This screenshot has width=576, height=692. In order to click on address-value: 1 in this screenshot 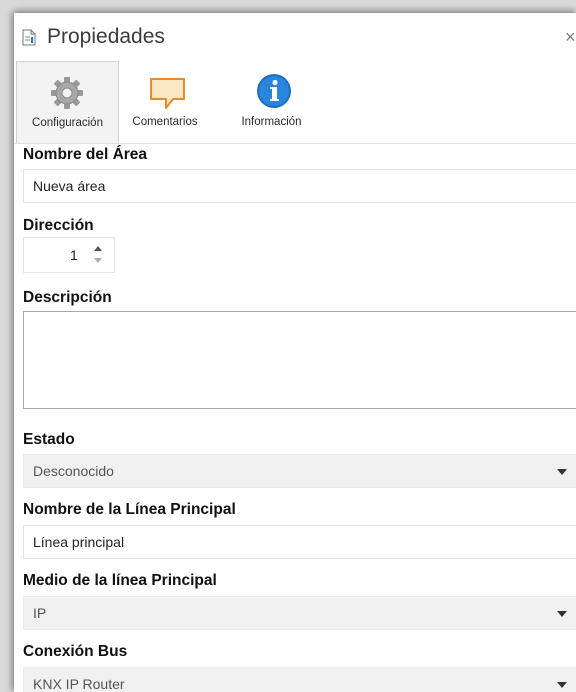, I will do `click(74, 255)`.